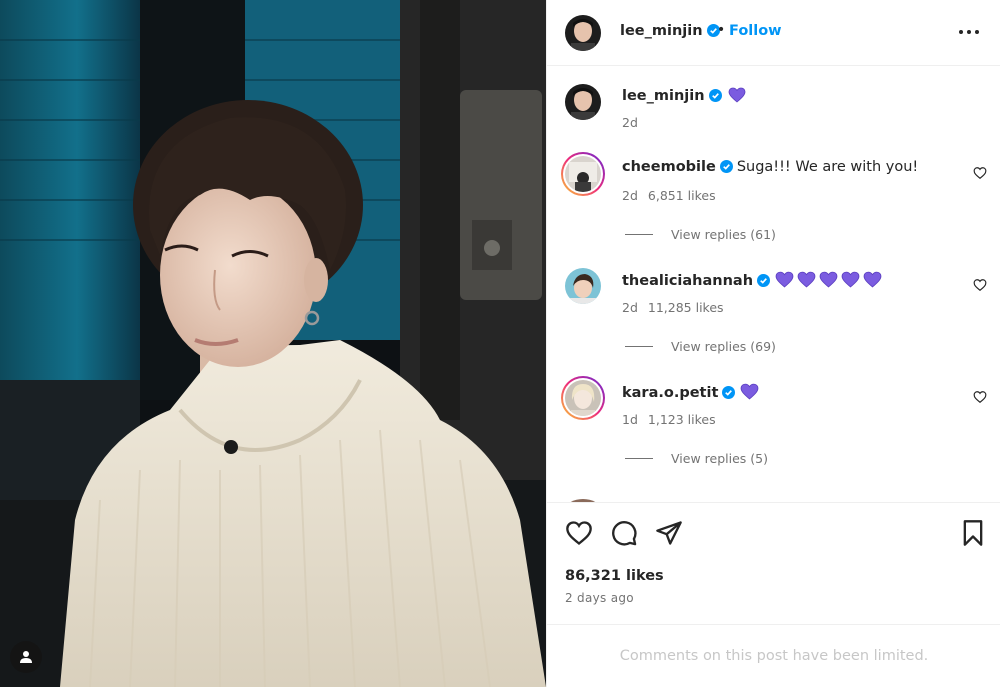 The width and height of the screenshot is (1000, 687). Describe the element at coordinates (670, 393) in the screenshot. I see `comment-username: kara.o.petit` at that location.